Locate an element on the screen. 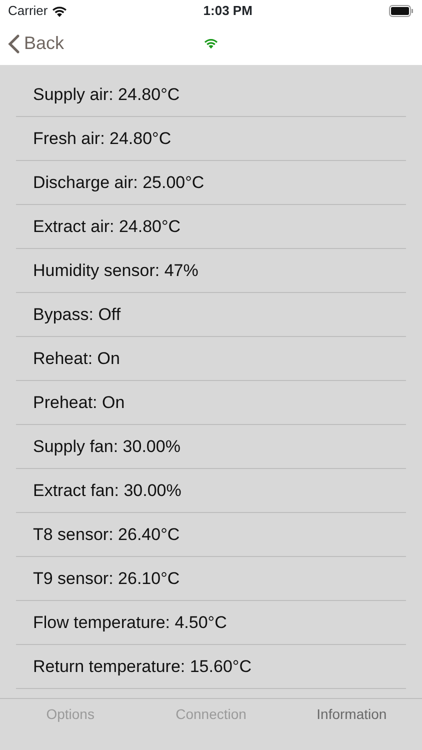 This screenshot has height=750, width=422. battery-icon is located at coordinates (401, 11).